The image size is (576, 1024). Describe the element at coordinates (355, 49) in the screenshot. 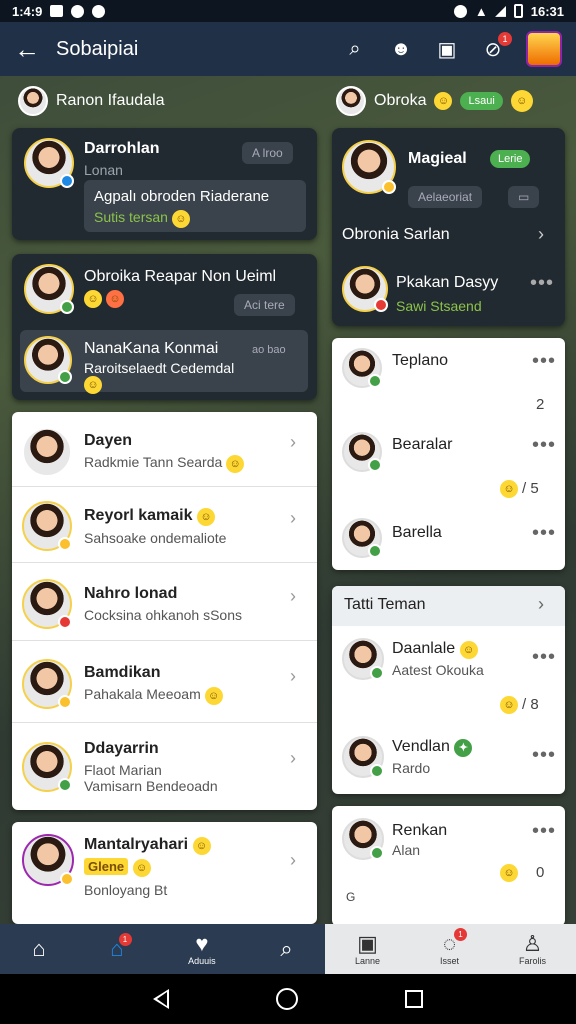

I see `search-icon: ⌕` at that location.